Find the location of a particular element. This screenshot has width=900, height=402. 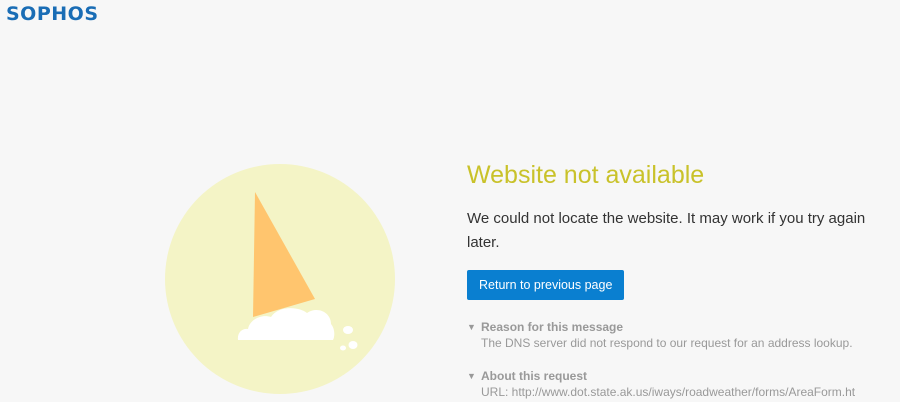

about-request-toggle: ▼ About this request is located at coordinates (677, 376).